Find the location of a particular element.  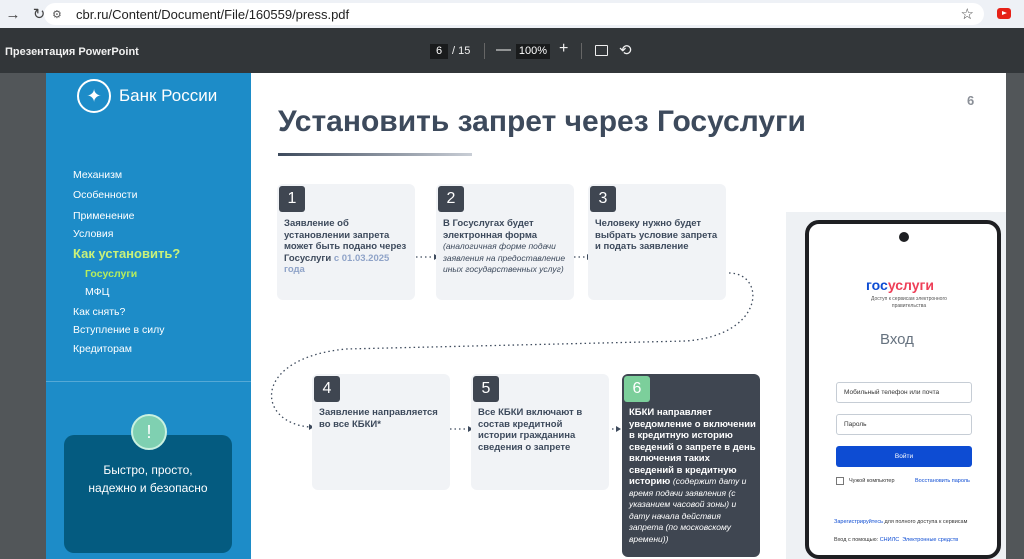

phone-email-field: Мобильный телефон или почта is located at coordinates (904, 392).